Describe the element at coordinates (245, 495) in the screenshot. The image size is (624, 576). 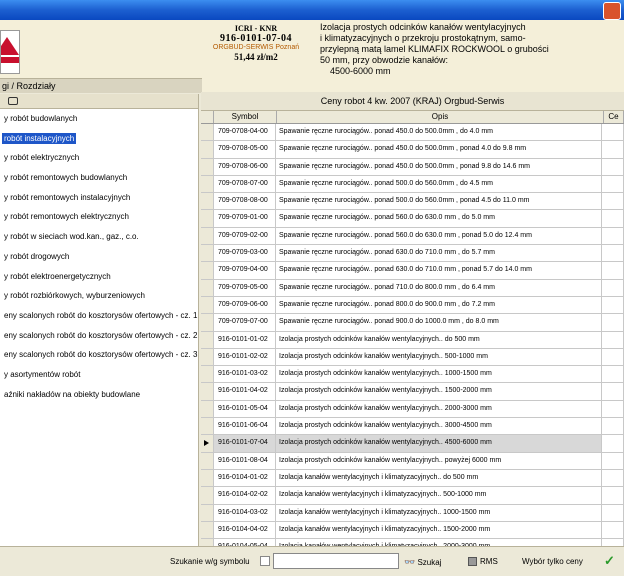
I see `cell-symbol: 916-0104-02-02` at that location.